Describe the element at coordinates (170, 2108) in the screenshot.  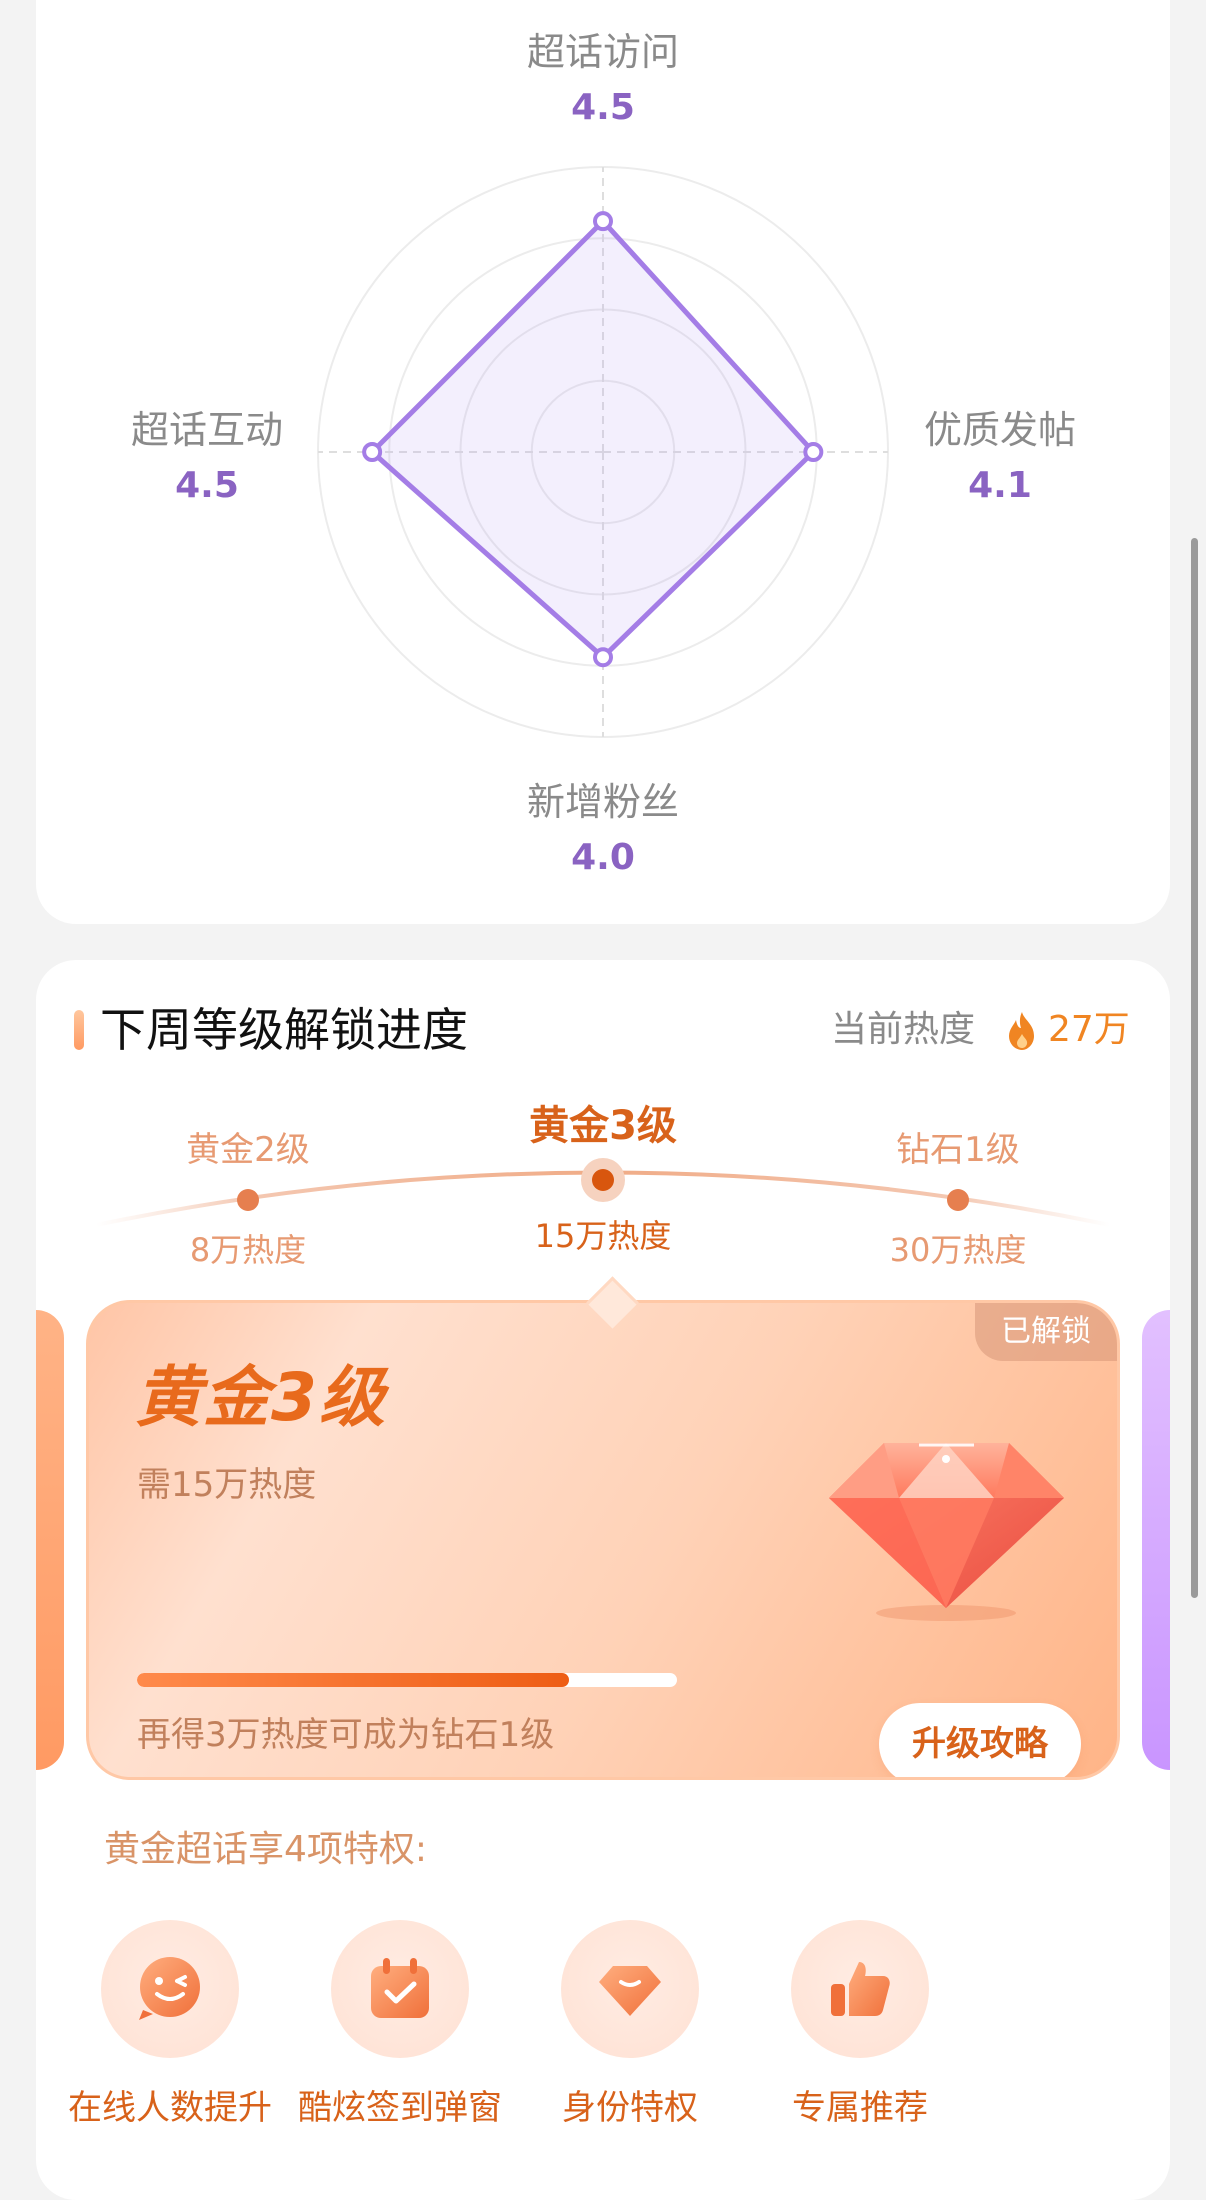
I see `perk-label: 在线人数提升` at that location.